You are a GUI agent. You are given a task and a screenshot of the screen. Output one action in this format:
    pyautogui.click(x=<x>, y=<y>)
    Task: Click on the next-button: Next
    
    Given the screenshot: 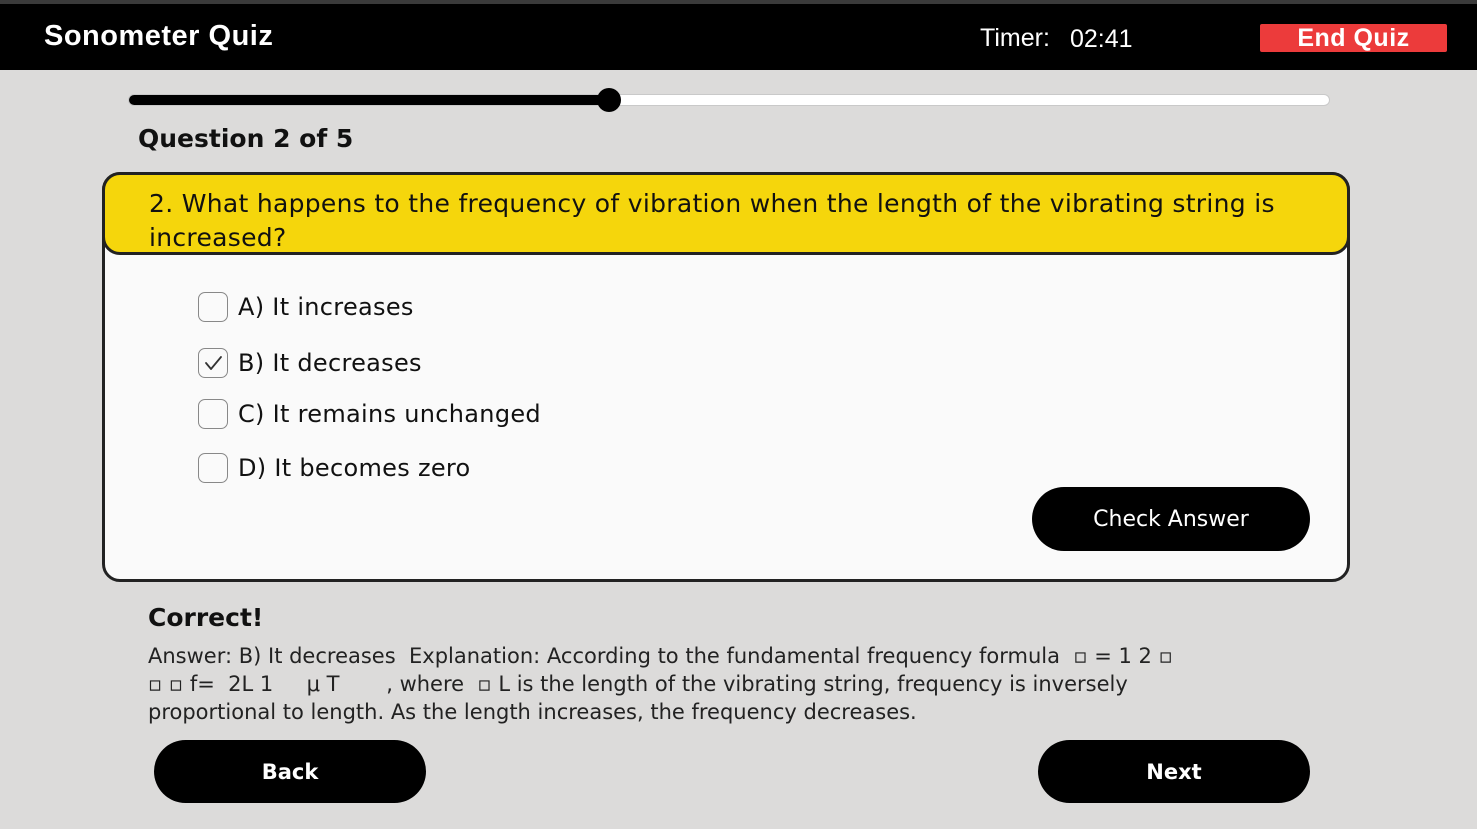 What is the action you would take?
    pyautogui.click(x=1174, y=771)
    